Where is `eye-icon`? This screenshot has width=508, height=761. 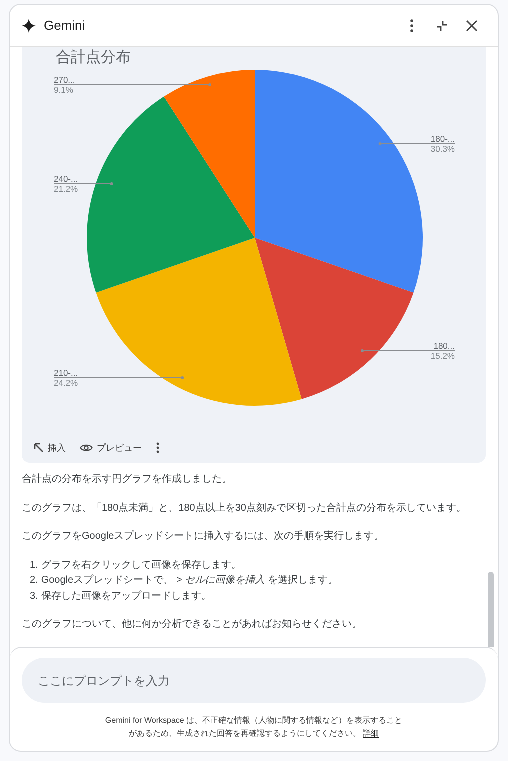
eye-icon is located at coordinates (86, 448).